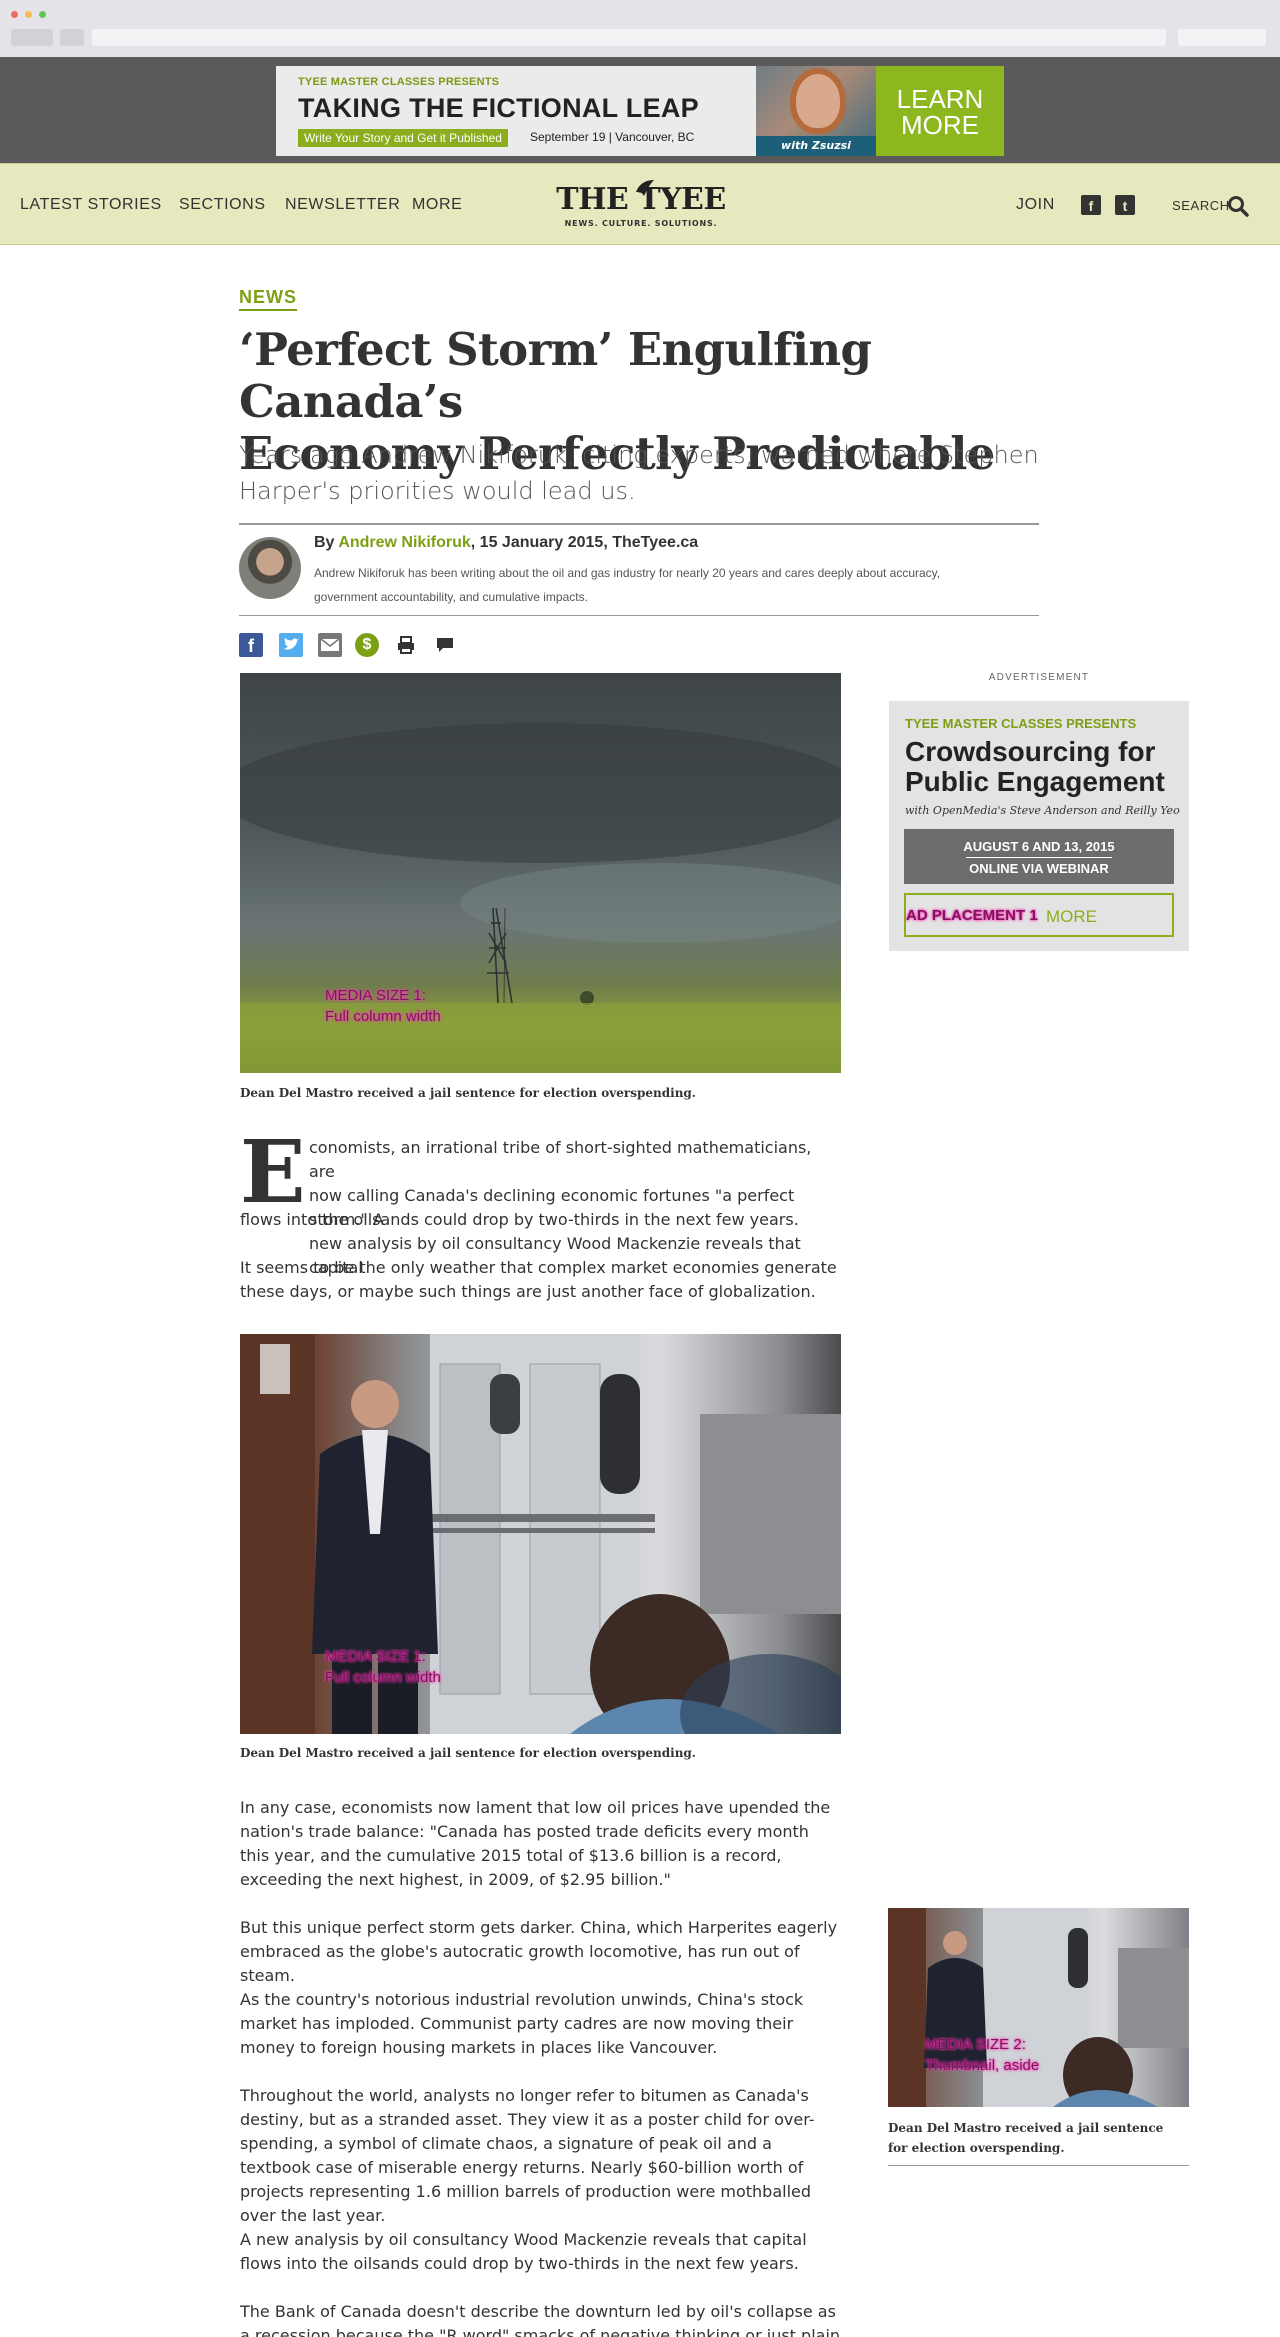 The image size is (1280, 2337). What do you see at coordinates (437, 205) in the screenshot?
I see `nav-more: MORE` at bounding box center [437, 205].